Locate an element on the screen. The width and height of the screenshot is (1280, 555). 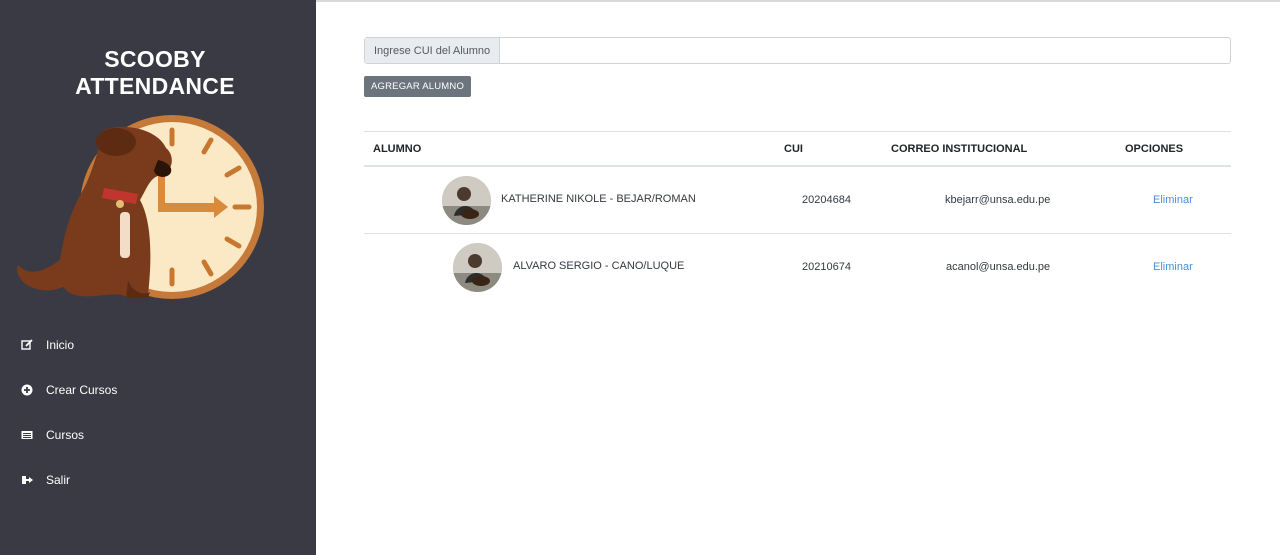
list-icon is located at coordinates (27, 435).